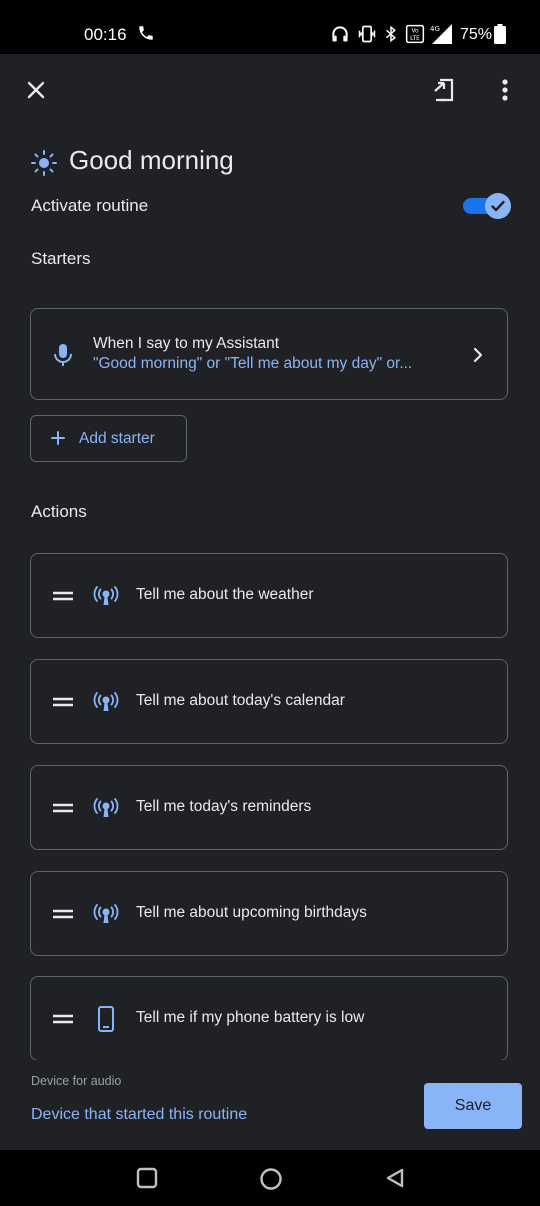 This screenshot has height=1206, width=540. I want to click on device-for-audio-label: Device for audio, so click(76, 1081).